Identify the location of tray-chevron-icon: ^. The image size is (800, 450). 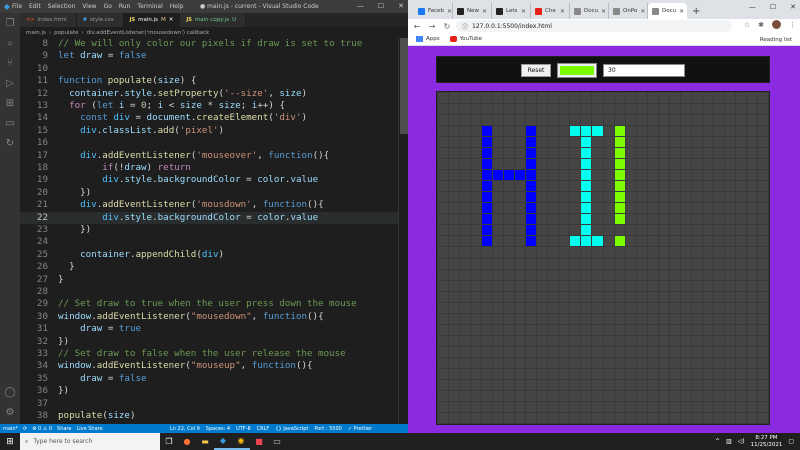
(717, 441).